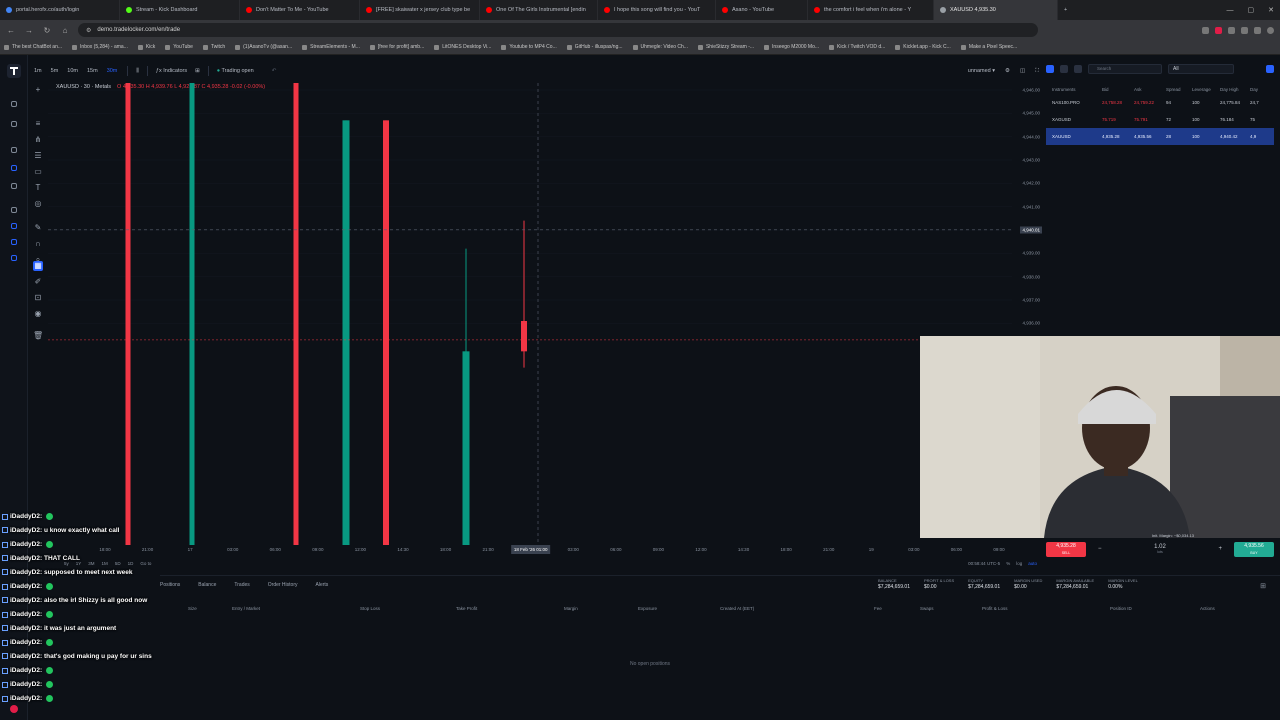 The height and width of the screenshot is (720, 1280). Describe the element at coordinates (14, 213) in the screenshot. I see `rail-item-panels` at that location.